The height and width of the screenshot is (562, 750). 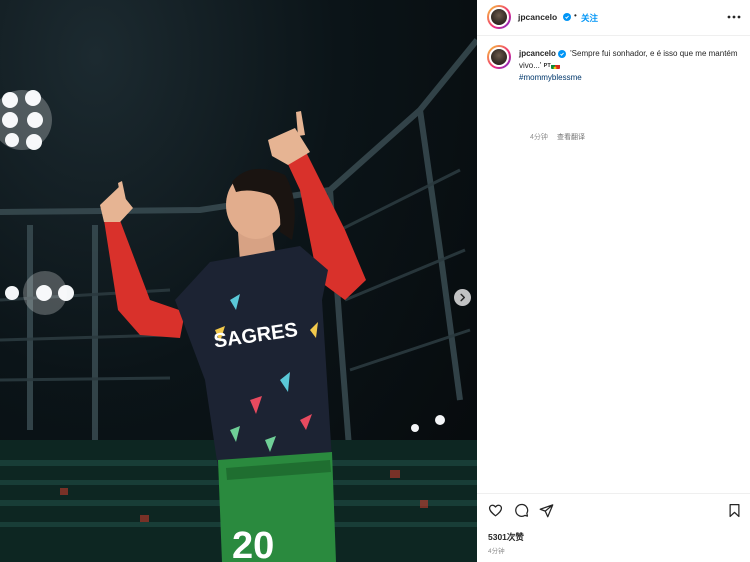 What do you see at coordinates (537, 53) in the screenshot?
I see `caption-username: jpcancelo` at bounding box center [537, 53].